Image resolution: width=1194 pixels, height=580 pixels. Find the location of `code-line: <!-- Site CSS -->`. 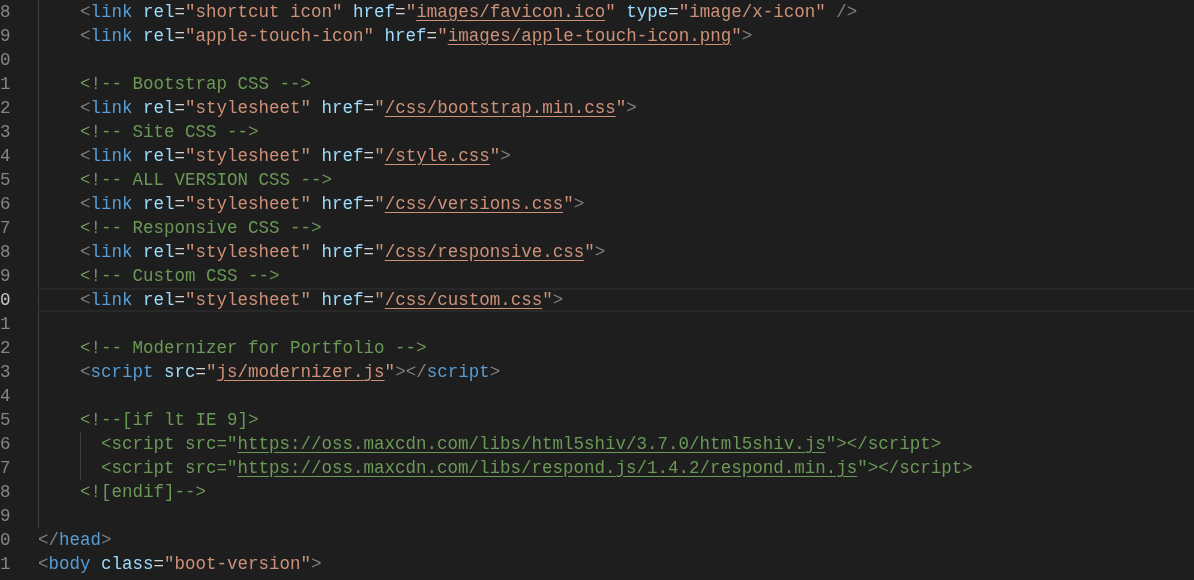

code-line: <!-- Site CSS --> is located at coordinates (169, 132).